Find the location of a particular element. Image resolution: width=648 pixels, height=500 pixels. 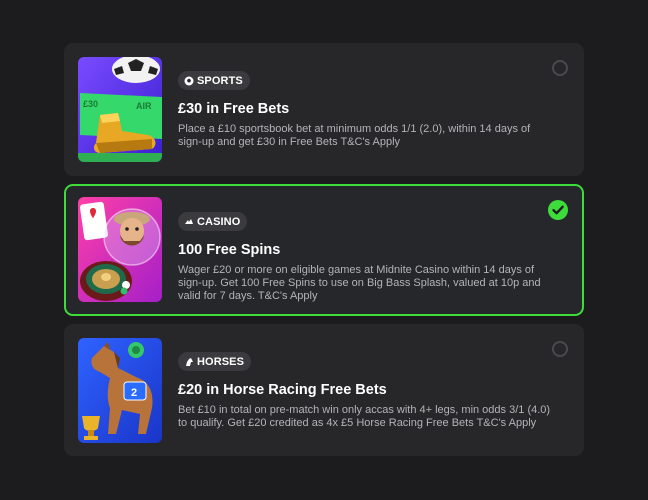

sports-offer-image: £30 AIR is located at coordinates (120, 109).